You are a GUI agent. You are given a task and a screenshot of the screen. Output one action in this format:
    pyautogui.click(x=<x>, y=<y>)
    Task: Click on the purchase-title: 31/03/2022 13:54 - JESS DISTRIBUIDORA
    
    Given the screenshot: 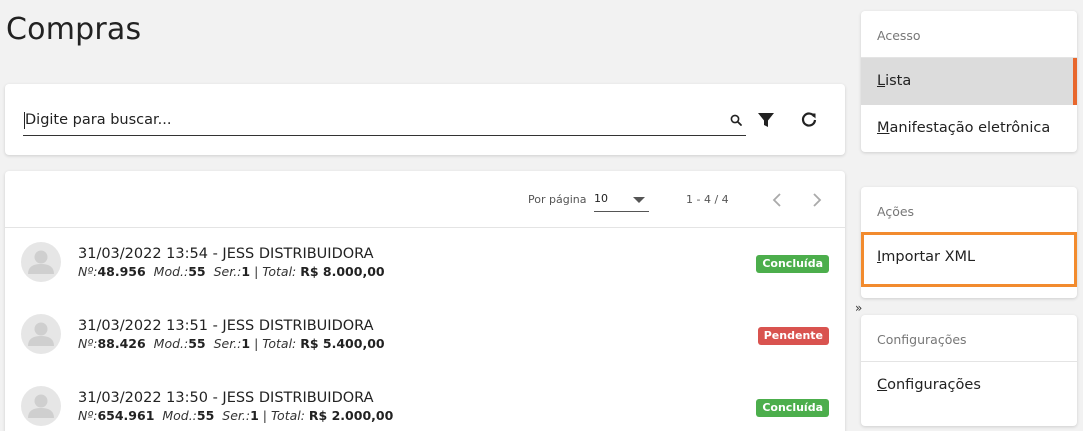 What is the action you would take?
    pyautogui.click(x=226, y=254)
    